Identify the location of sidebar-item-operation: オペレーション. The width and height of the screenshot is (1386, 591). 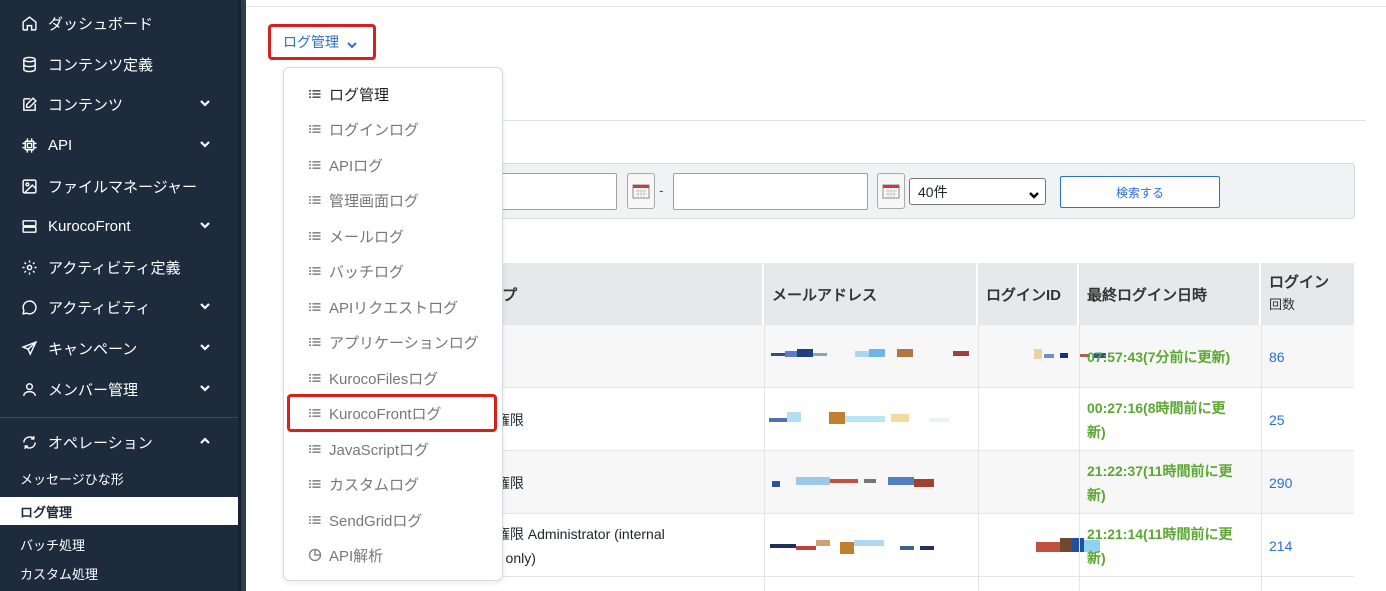
(119, 442).